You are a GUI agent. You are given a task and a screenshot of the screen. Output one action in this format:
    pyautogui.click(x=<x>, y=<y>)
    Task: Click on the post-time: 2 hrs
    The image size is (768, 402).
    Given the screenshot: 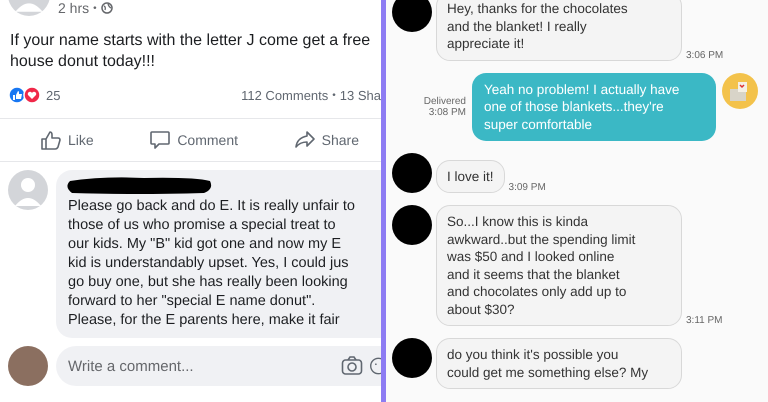 What is the action you would take?
    pyautogui.click(x=74, y=8)
    